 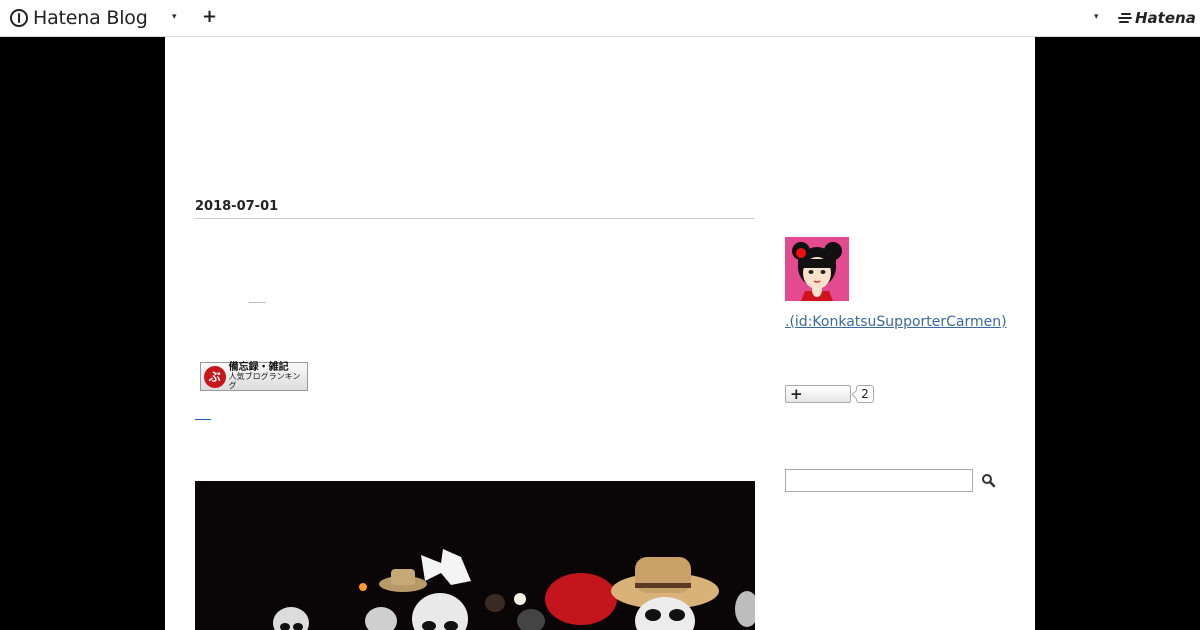 I want to click on blog-ranking-banner: ぶ 備忘録・雑記 人気ブログランキング, so click(x=254, y=376).